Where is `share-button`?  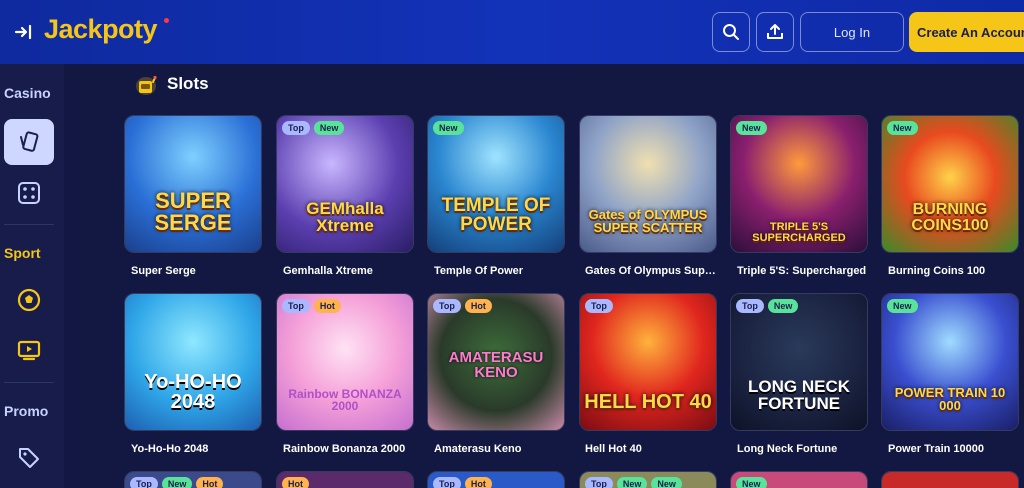 share-button is located at coordinates (775, 32).